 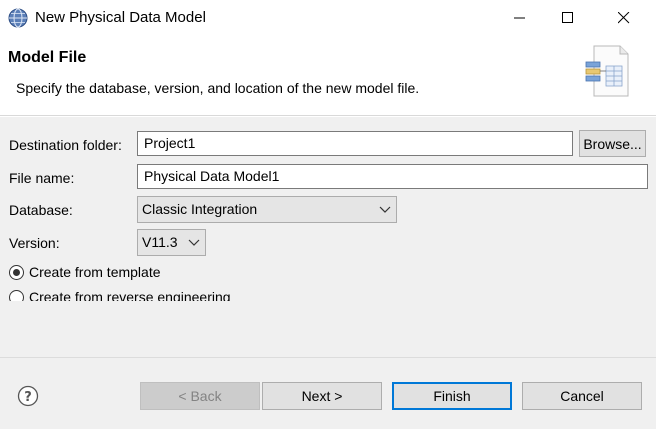 What do you see at coordinates (328, 18) in the screenshot?
I see `title-bar: New Physical Data Model` at bounding box center [328, 18].